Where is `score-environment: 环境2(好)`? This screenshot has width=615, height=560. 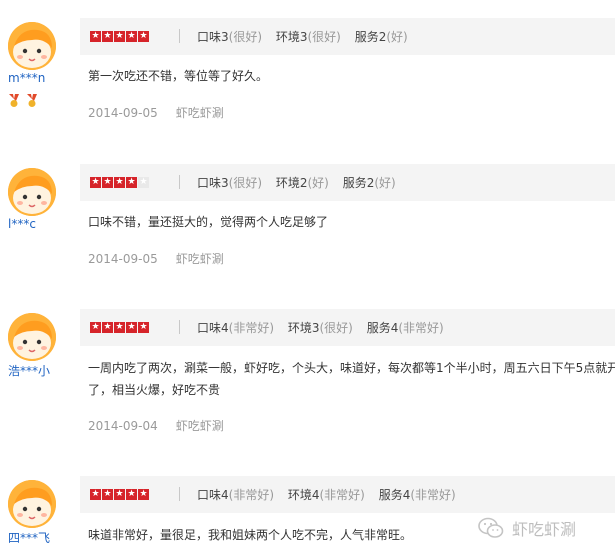
score-environment: 环境2(好) is located at coordinates (302, 183).